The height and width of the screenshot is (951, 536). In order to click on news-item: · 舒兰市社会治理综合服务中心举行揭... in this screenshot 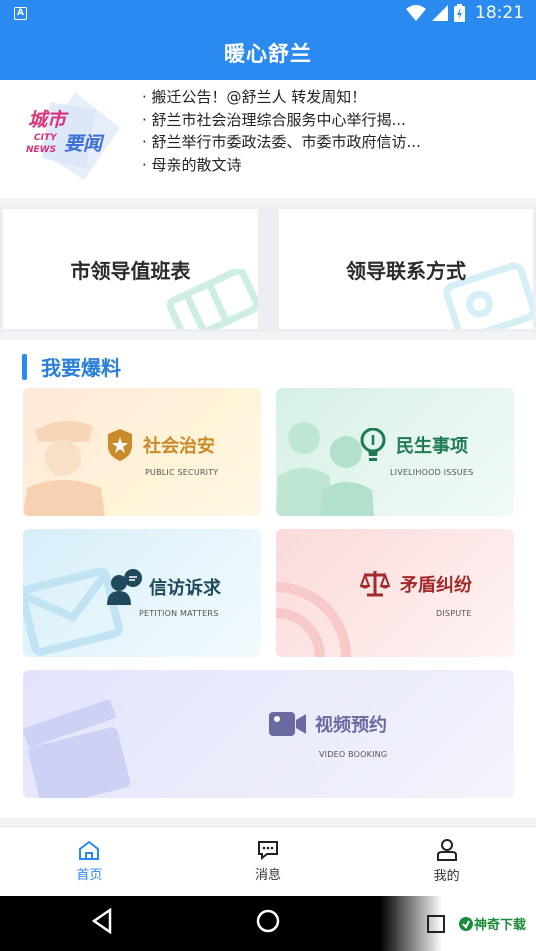, I will do `click(332, 120)`.